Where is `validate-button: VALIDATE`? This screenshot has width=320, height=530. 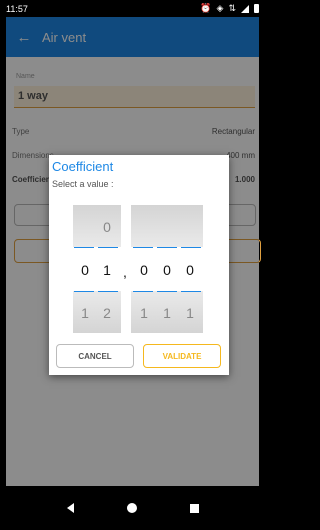
validate-button: VALIDATE is located at coordinates (182, 356).